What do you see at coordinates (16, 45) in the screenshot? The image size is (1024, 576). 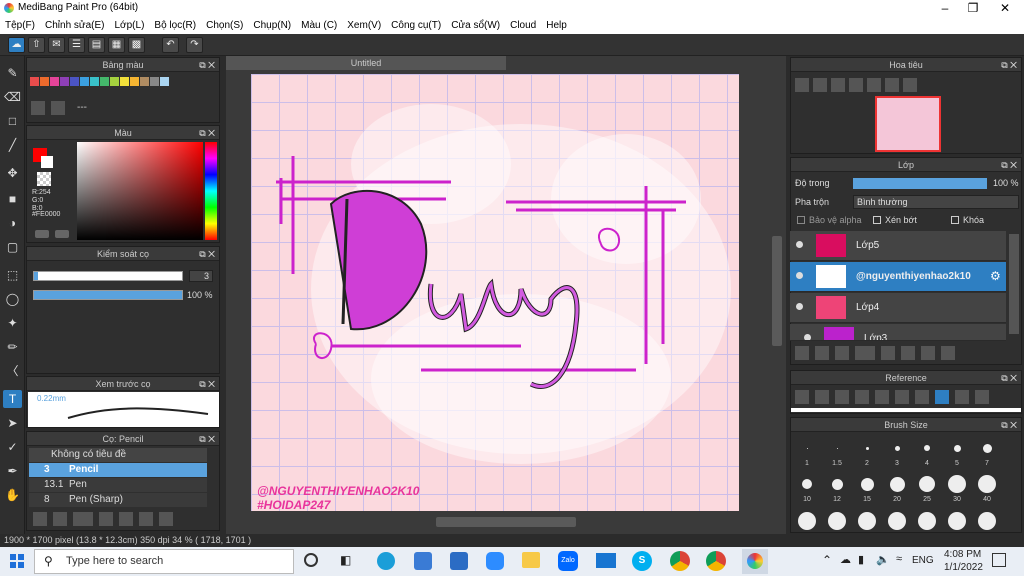 I see `cloud-icon: ☁` at bounding box center [16, 45].